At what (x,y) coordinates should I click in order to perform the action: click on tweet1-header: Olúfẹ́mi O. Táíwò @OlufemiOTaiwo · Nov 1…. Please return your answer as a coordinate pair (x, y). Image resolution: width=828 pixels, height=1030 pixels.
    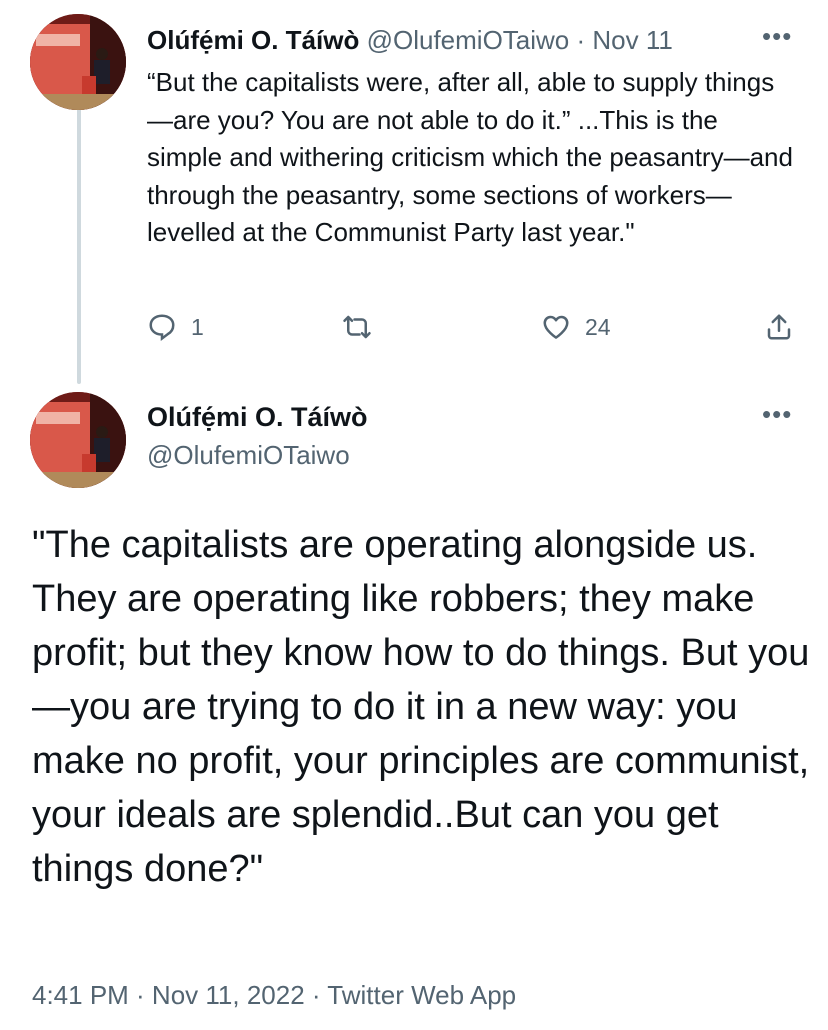
    Looking at the image, I should click on (410, 40).